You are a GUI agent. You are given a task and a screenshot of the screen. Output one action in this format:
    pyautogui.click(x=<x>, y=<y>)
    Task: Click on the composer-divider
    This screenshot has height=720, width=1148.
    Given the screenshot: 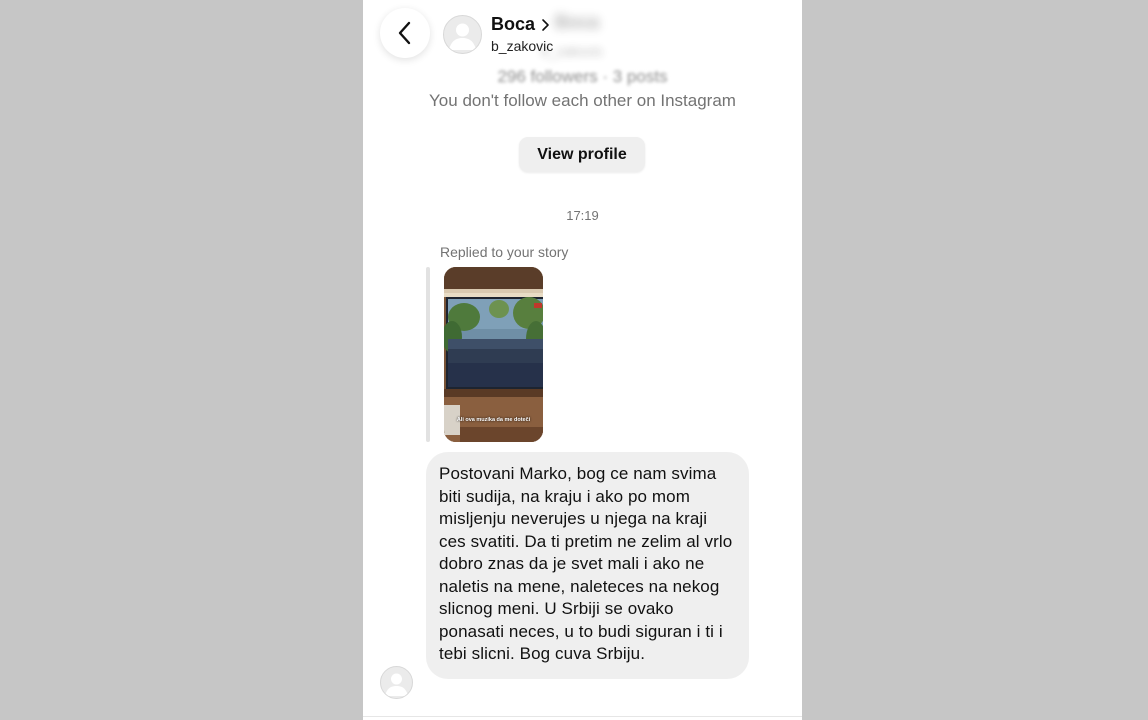 What is the action you would take?
    pyautogui.click(x=582, y=716)
    